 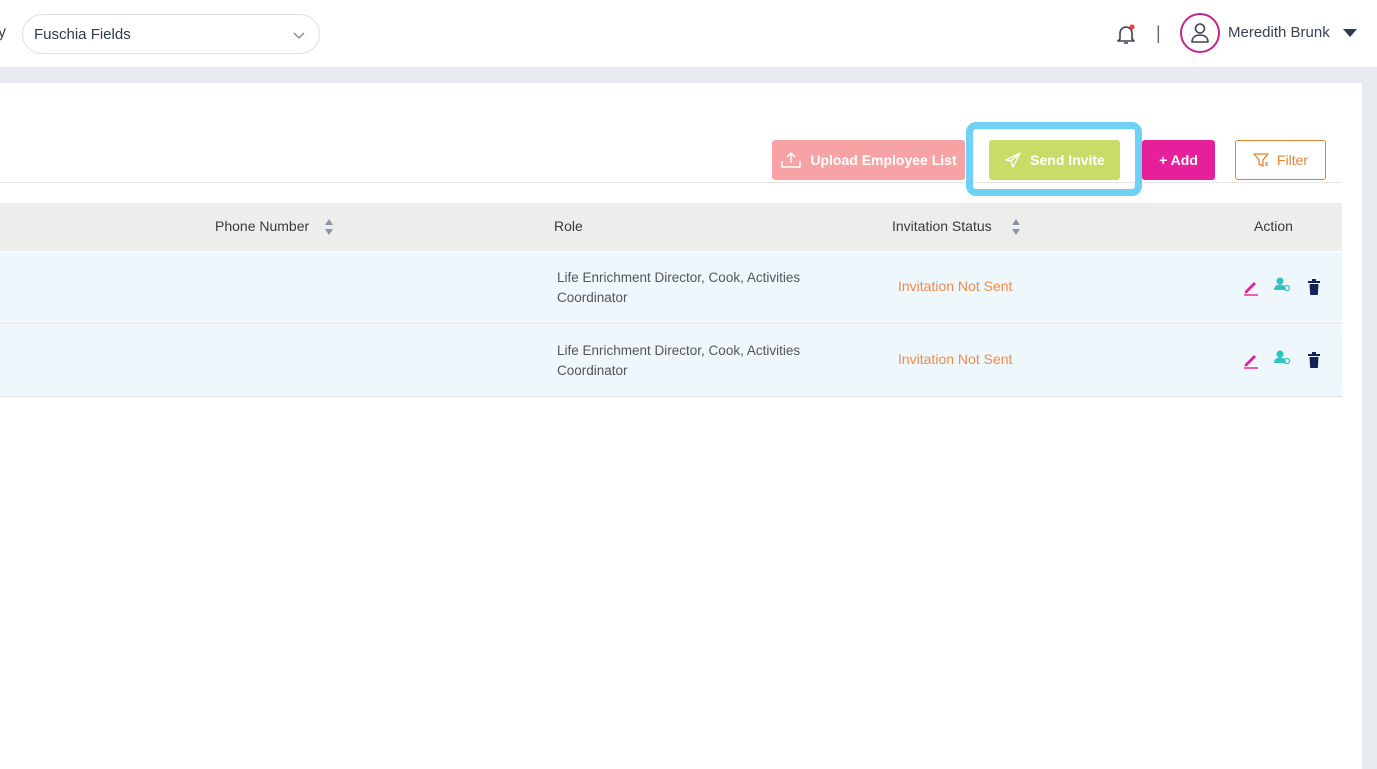 I want to click on send-invite-label: Send Invite, so click(x=1067, y=160).